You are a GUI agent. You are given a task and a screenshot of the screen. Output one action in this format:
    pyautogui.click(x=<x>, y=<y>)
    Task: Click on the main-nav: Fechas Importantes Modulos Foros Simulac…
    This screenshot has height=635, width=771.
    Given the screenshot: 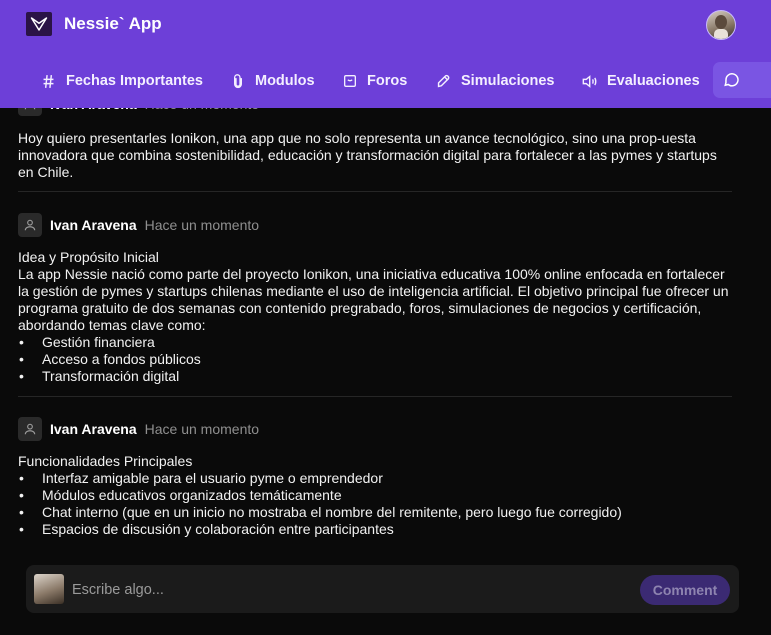 What is the action you would take?
    pyautogui.click(x=385, y=81)
    